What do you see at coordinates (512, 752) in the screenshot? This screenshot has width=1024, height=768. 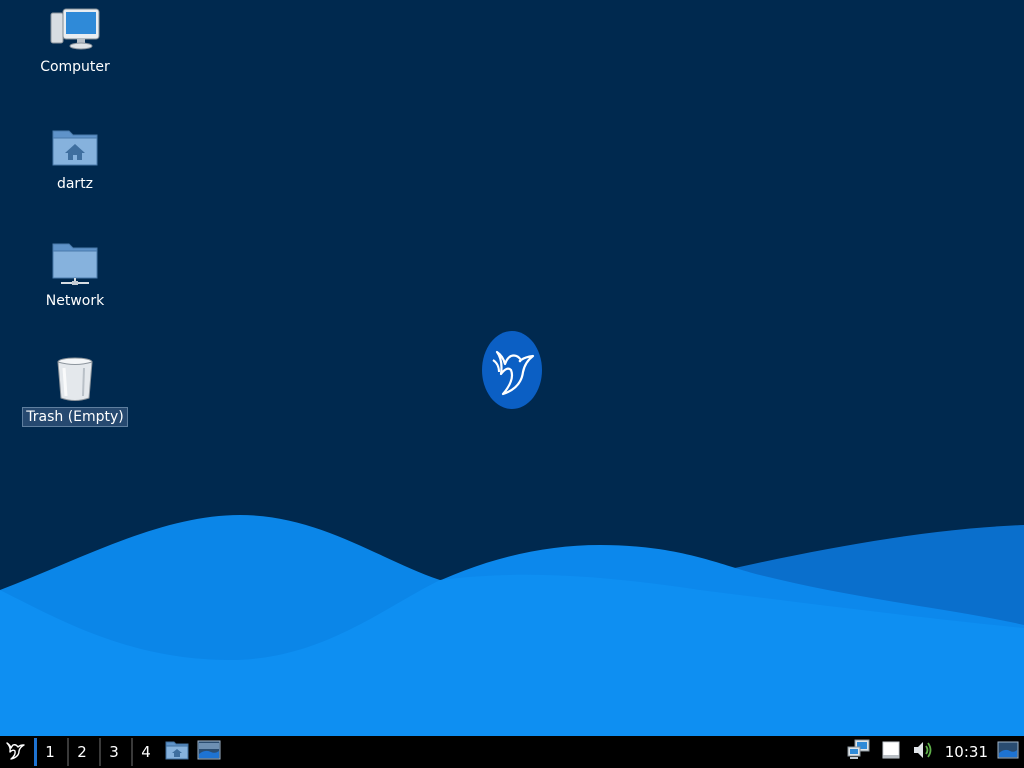 I see `taskbar: 1 2 3 4 10:31` at bounding box center [512, 752].